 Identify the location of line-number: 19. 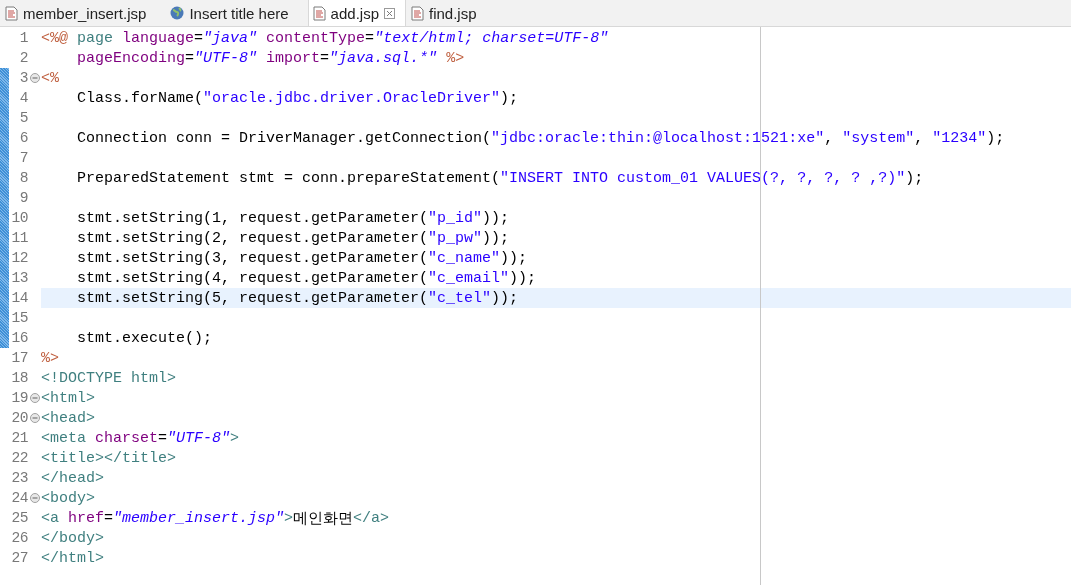
(19, 398).